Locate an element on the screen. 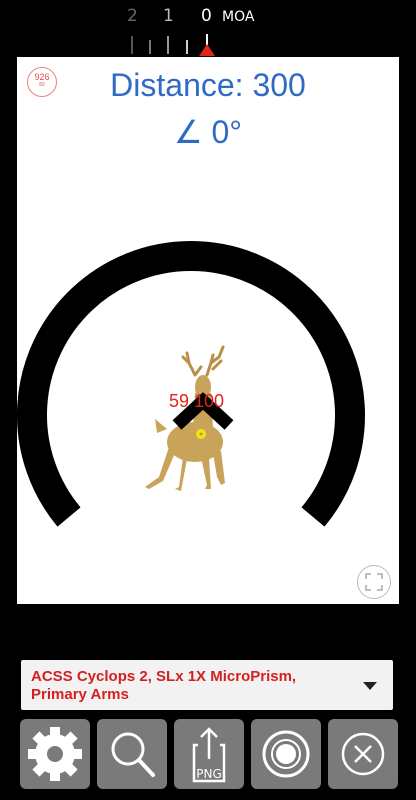 Image resolution: width=416 pixels, height=800 pixels. close-button is located at coordinates (363, 754).